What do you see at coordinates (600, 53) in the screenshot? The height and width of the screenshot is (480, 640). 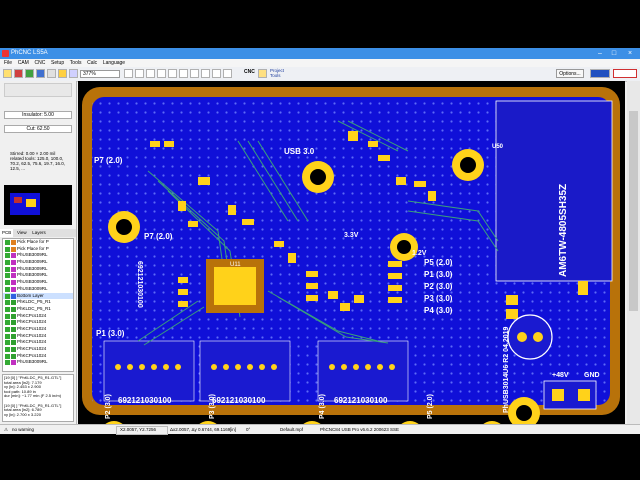 I see `minimize-icon: –` at bounding box center [600, 53].